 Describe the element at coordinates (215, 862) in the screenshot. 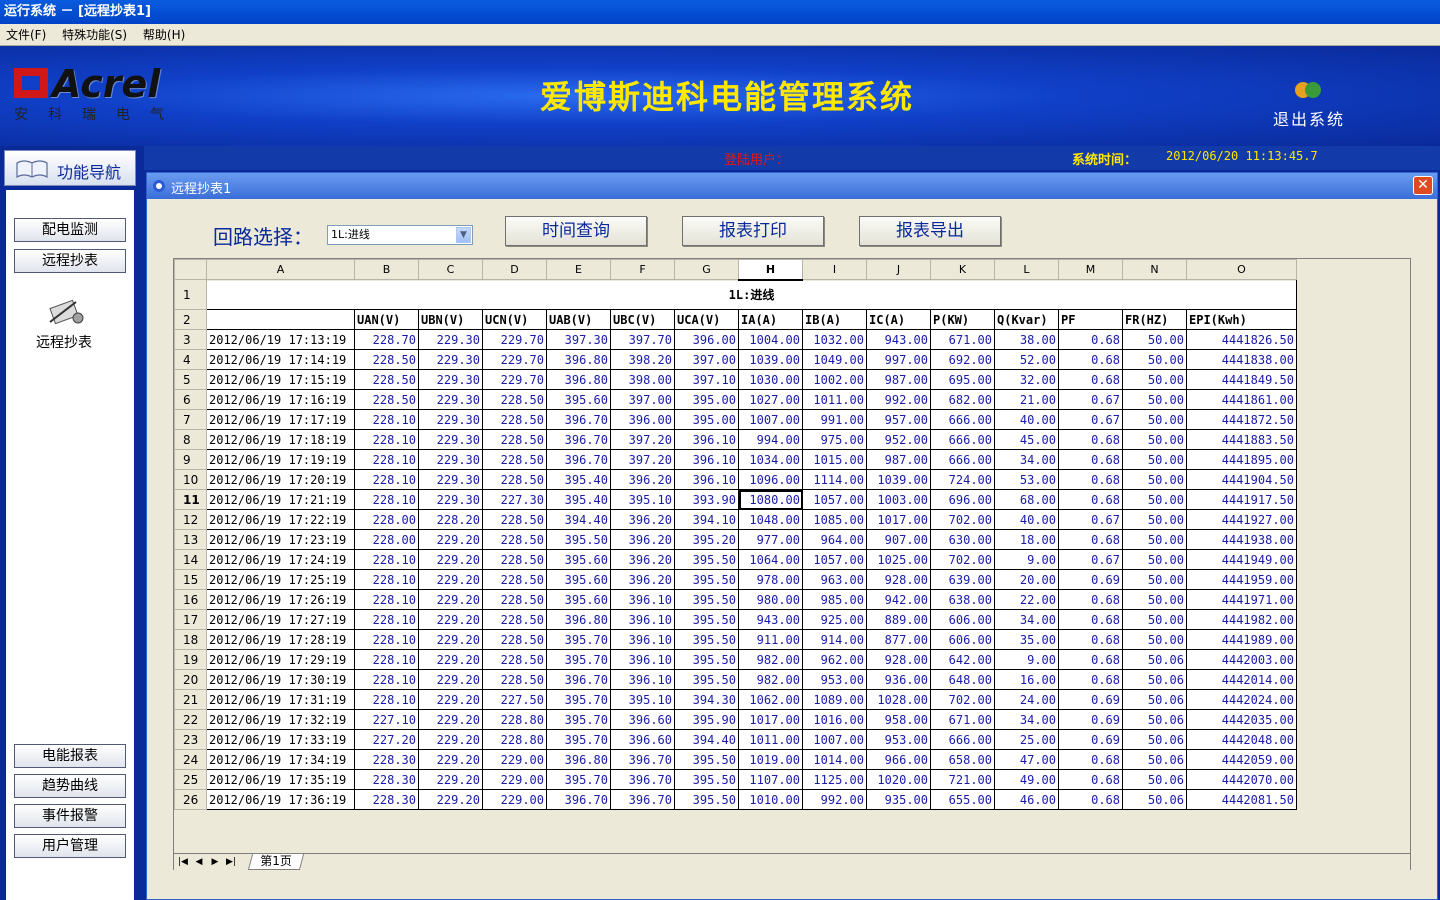

I see `next-sheet-icon: ▶` at that location.